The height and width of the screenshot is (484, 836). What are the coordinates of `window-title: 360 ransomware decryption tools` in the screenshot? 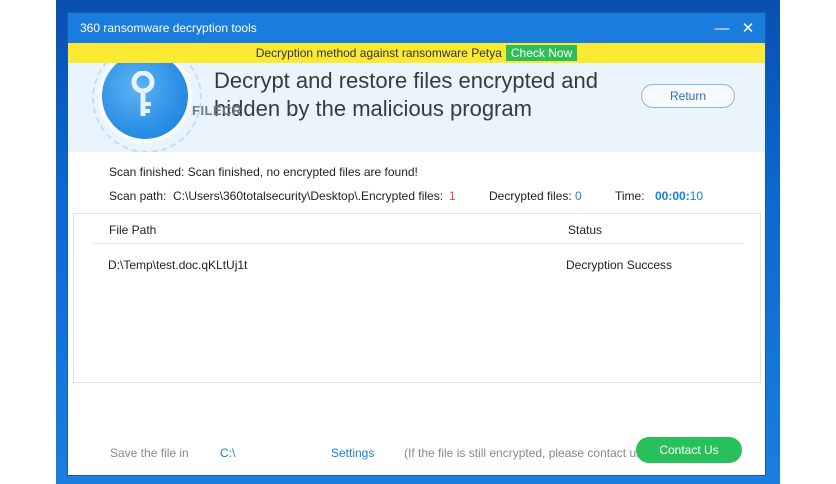 It's located at (168, 28).